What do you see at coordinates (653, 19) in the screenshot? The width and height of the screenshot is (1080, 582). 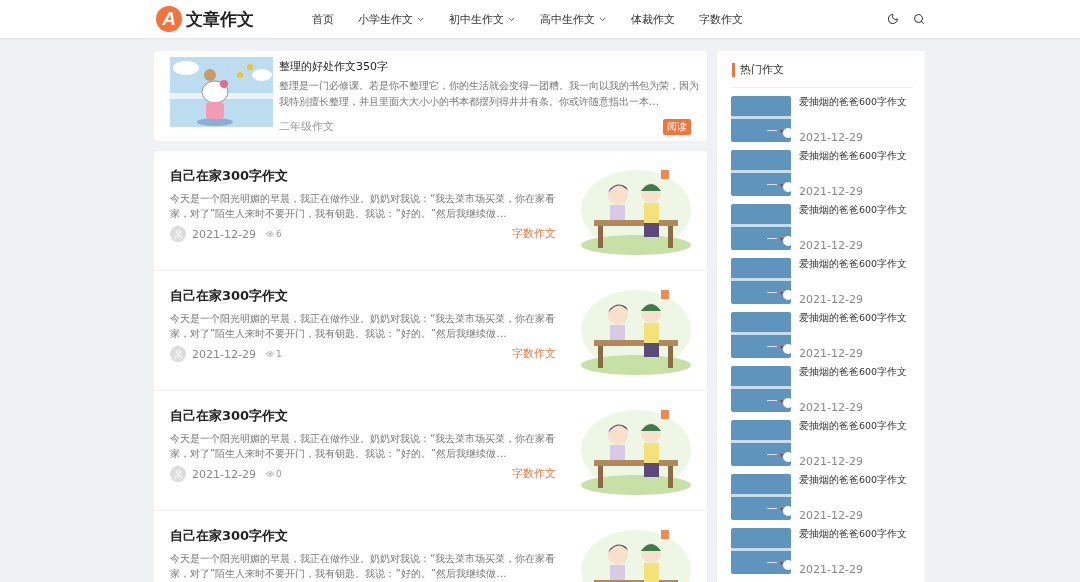 I see `nav-link: 体裁作文` at bounding box center [653, 19].